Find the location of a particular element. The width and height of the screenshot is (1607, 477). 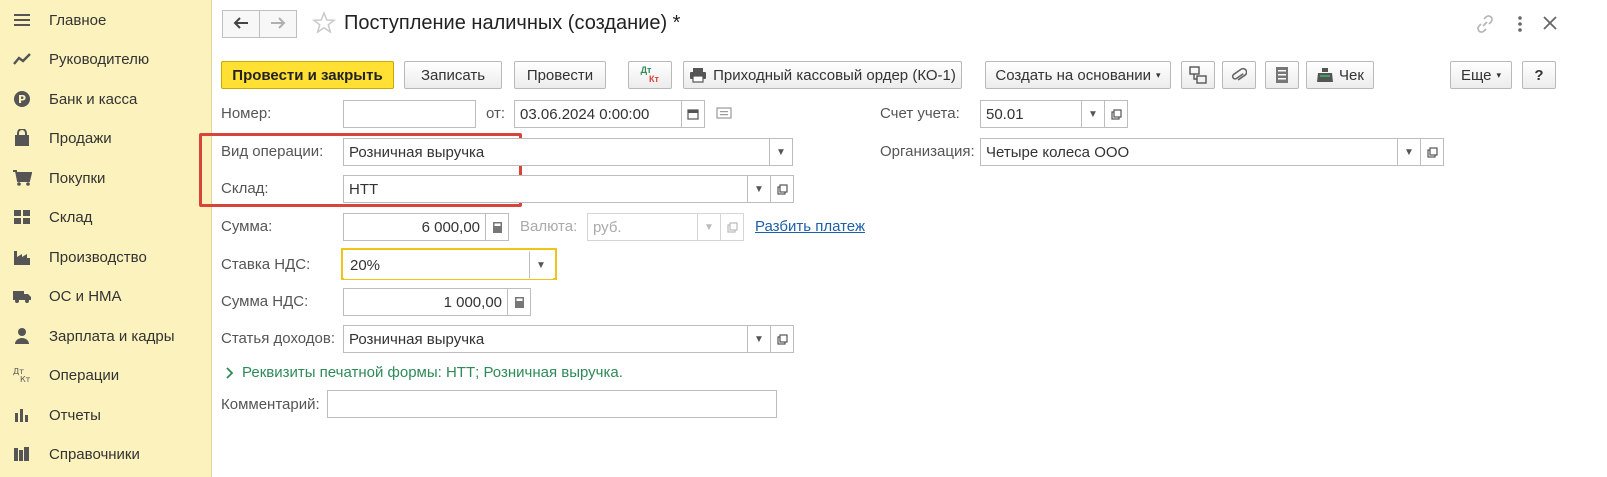

vat-rate-dropdown: ▼ is located at coordinates (541, 265).